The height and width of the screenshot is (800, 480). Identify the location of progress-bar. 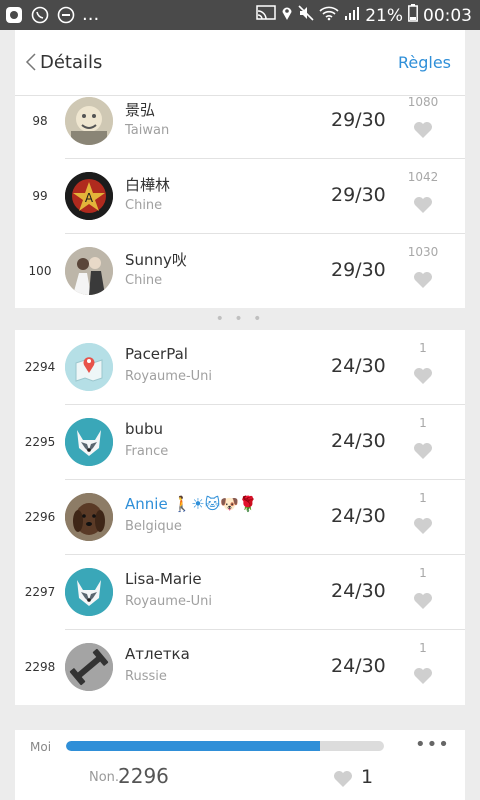
(225, 746).